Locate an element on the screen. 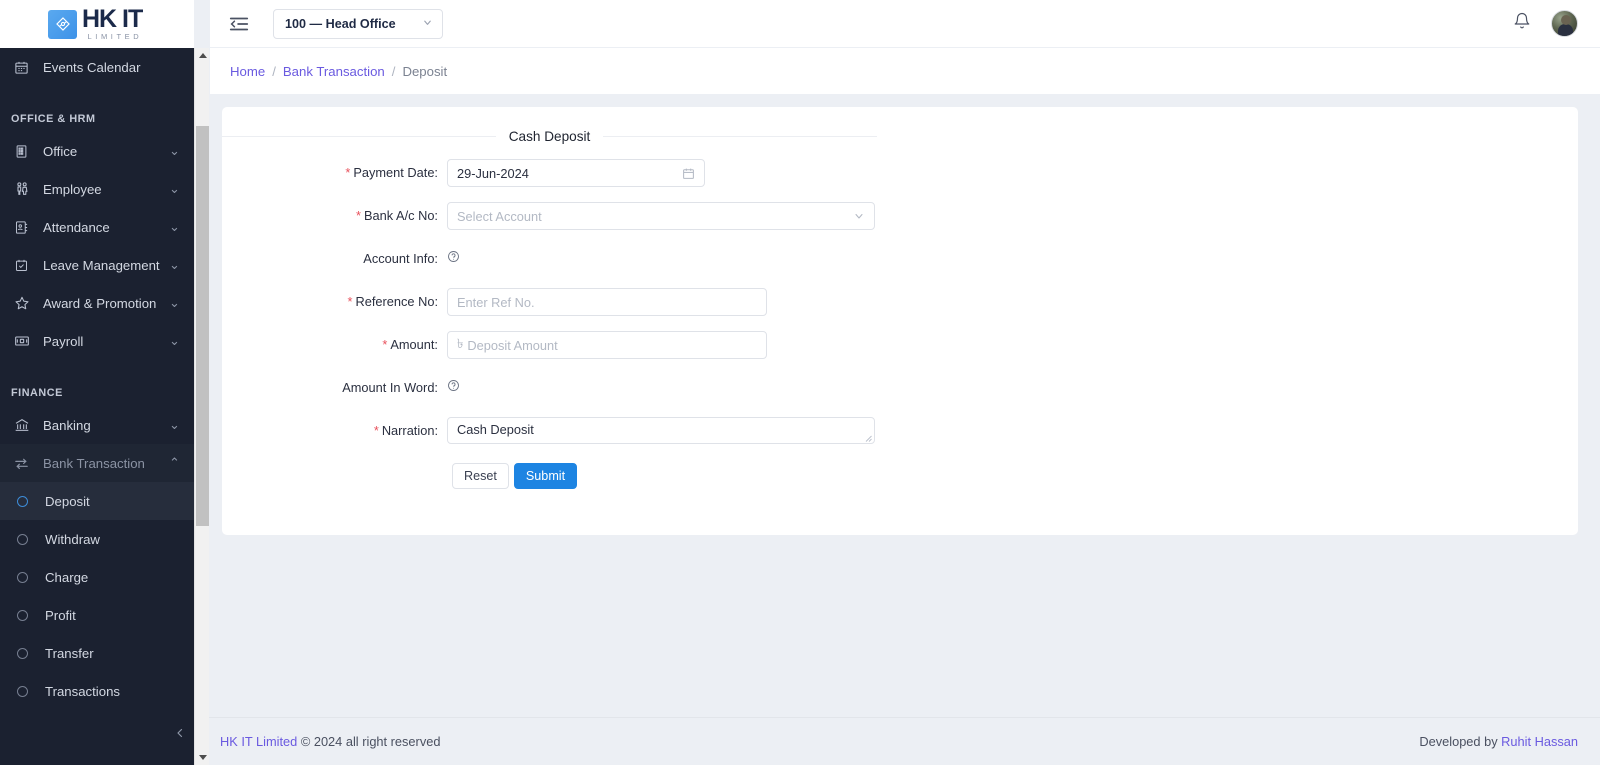  sidebar-item-withdraw: Withdraw is located at coordinates (97, 539).